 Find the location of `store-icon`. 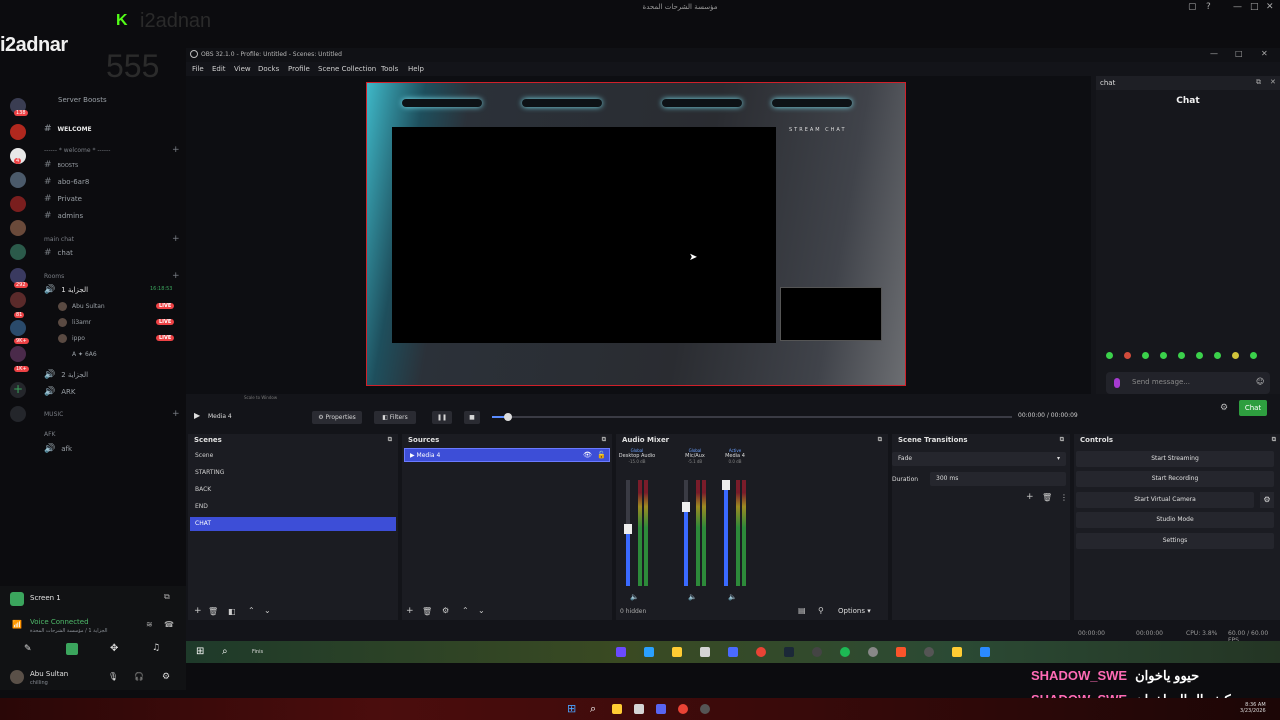

store-icon is located at coordinates (705, 652).